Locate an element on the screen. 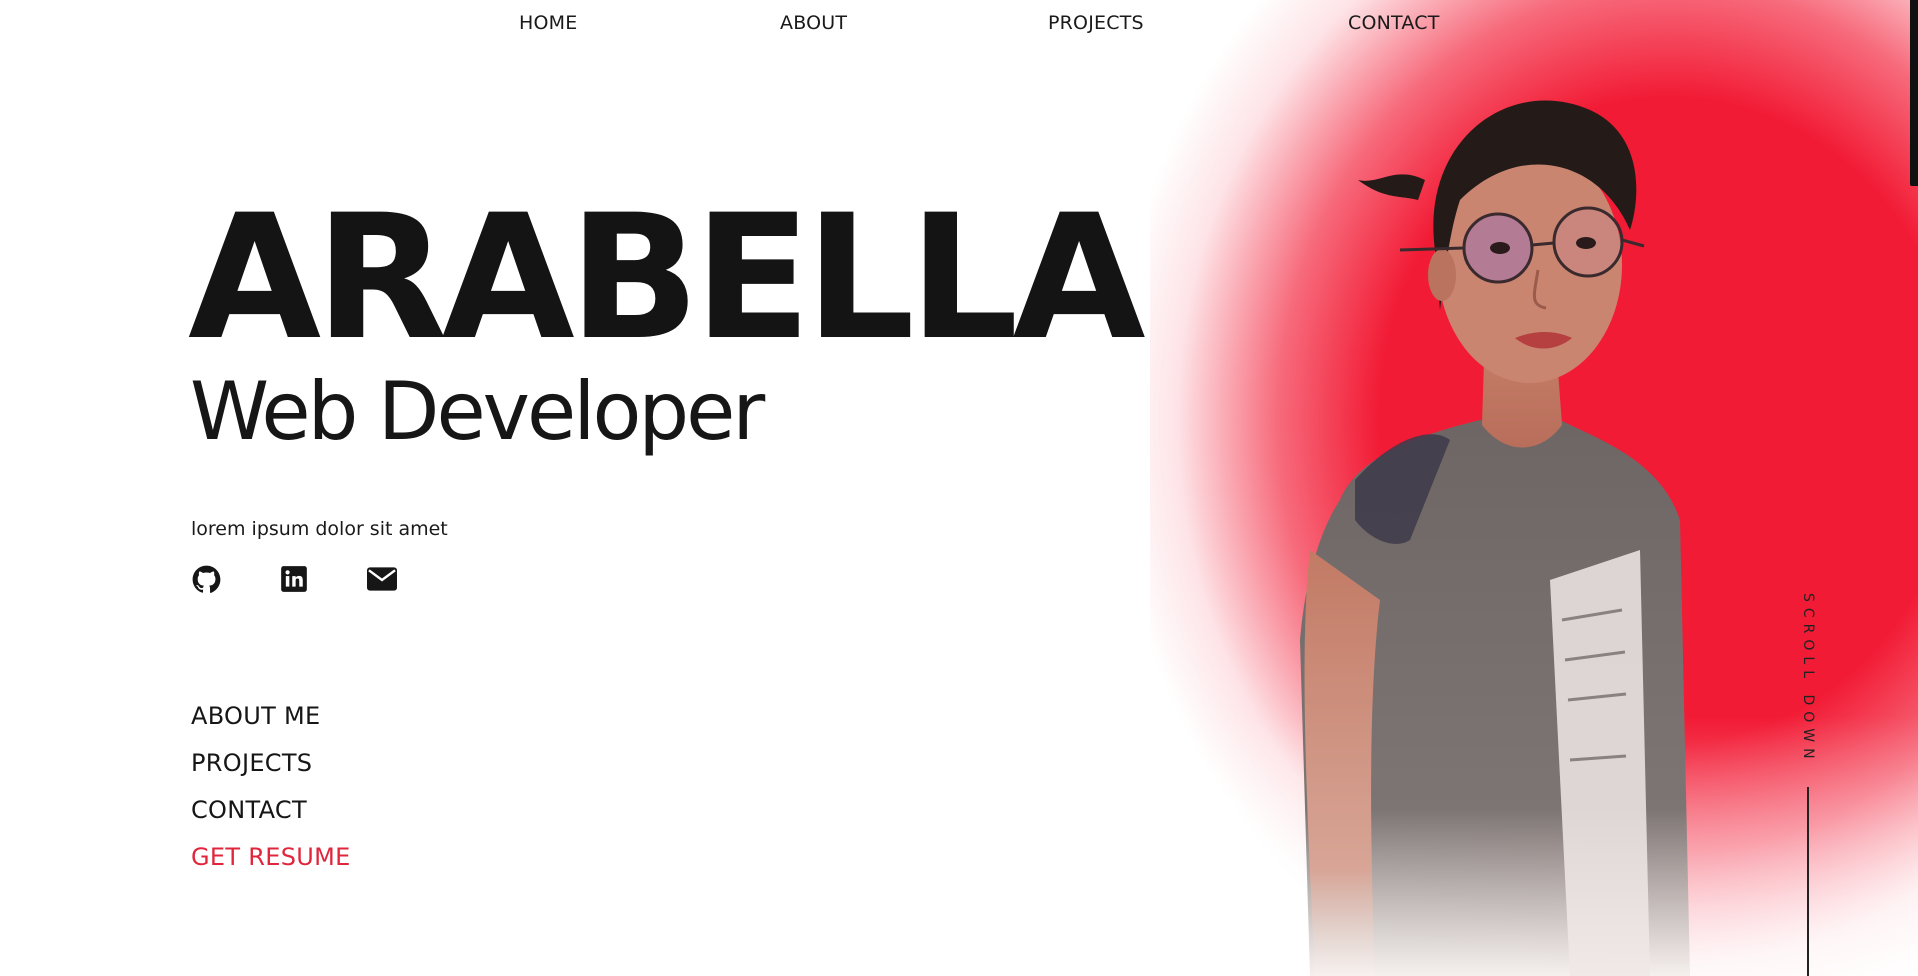  get-resume-link: GET RESUME is located at coordinates (271, 857).